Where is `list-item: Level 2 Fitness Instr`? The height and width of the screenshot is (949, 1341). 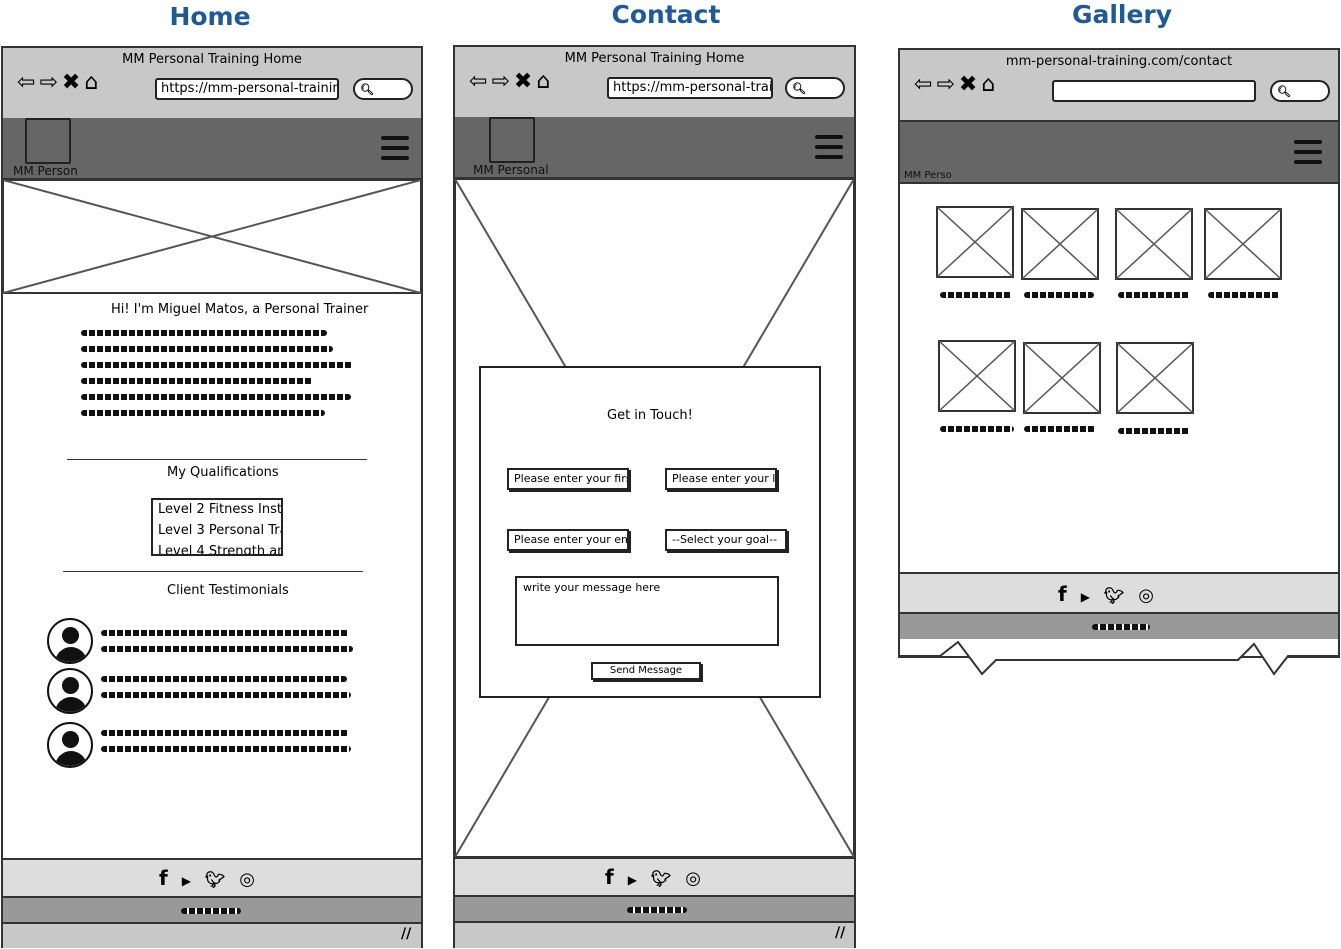
list-item: Level 2 Fitness Instr is located at coordinates (220, 509).